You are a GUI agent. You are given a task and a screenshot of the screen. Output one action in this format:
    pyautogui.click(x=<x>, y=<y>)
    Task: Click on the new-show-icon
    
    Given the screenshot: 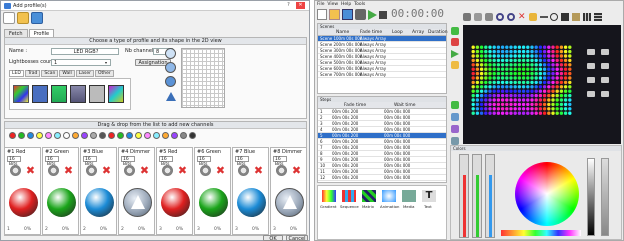 What is the action you would take?
    pyautogui.click(x=322, y=14)
    